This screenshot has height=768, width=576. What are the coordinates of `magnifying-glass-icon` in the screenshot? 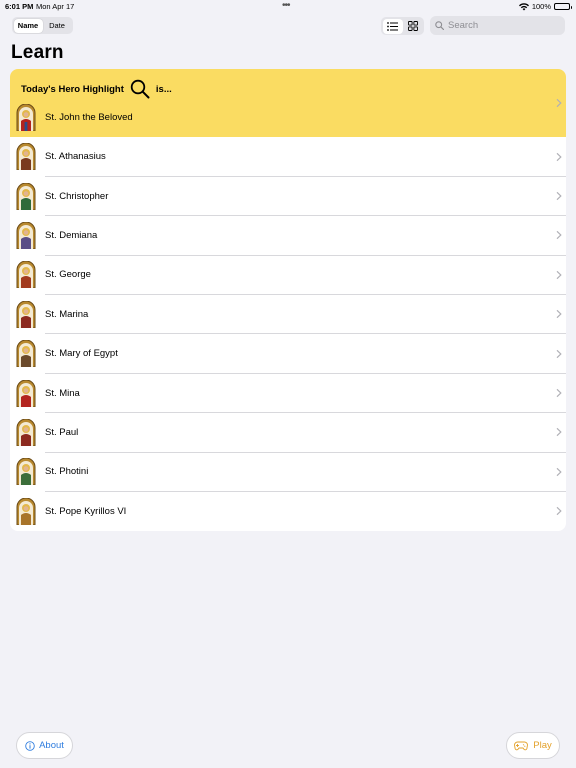 It's located at (140, 89).